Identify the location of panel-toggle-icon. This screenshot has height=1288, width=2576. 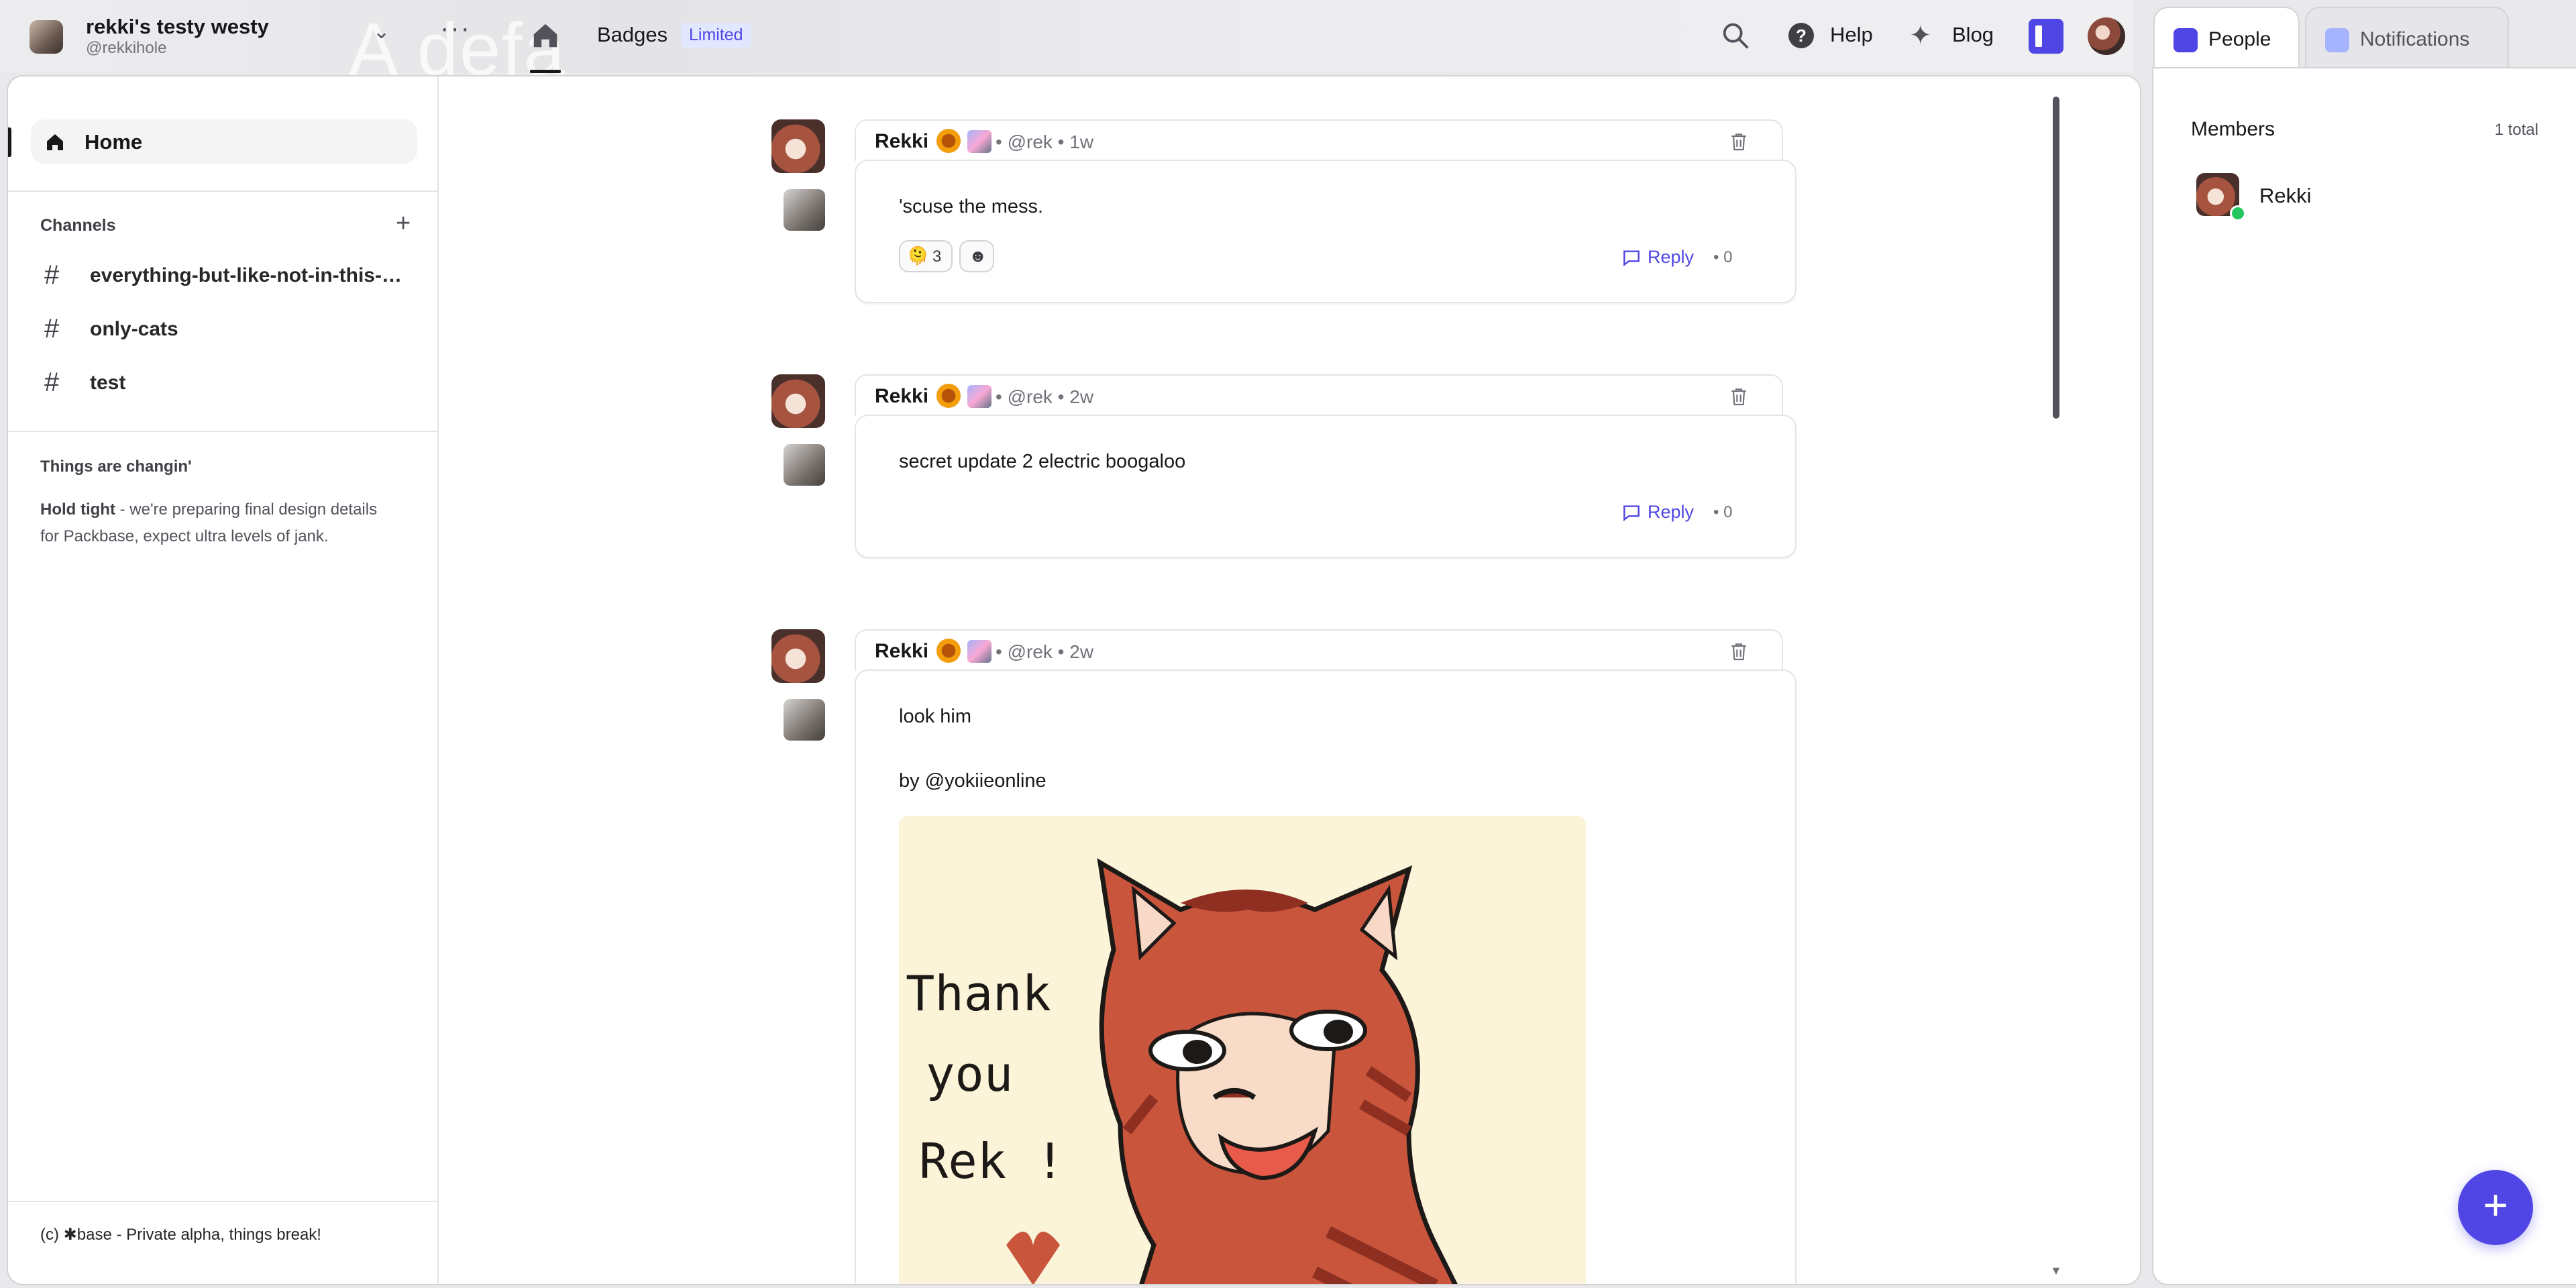
(2046, 36).